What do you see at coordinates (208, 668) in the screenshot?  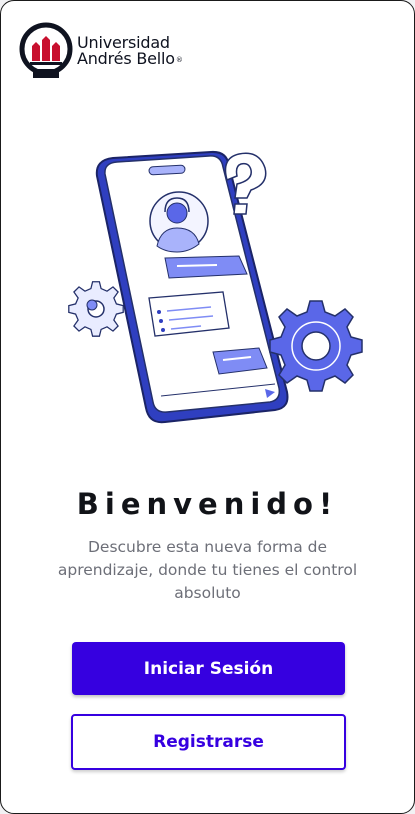 I see `login-button: Iniciar Sesión` at bounding box center [208, 668].